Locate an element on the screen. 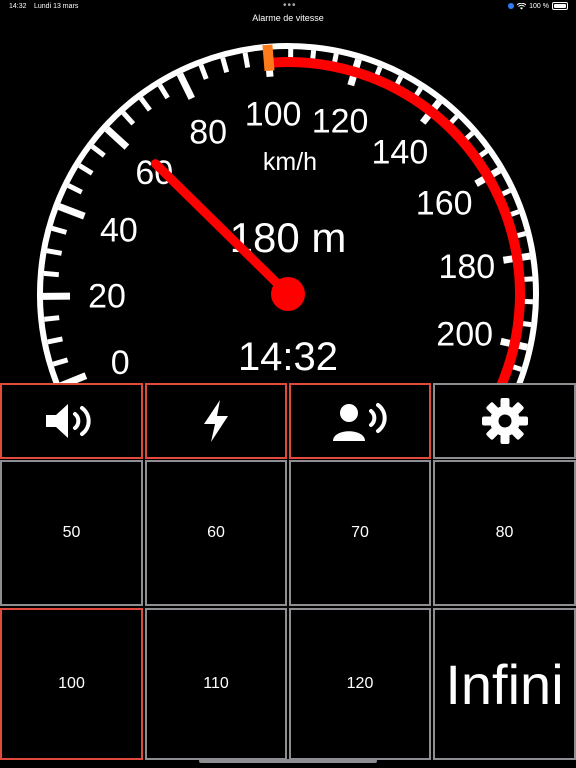  speed-button-infini: Infini is located at coordinates (504, 684).